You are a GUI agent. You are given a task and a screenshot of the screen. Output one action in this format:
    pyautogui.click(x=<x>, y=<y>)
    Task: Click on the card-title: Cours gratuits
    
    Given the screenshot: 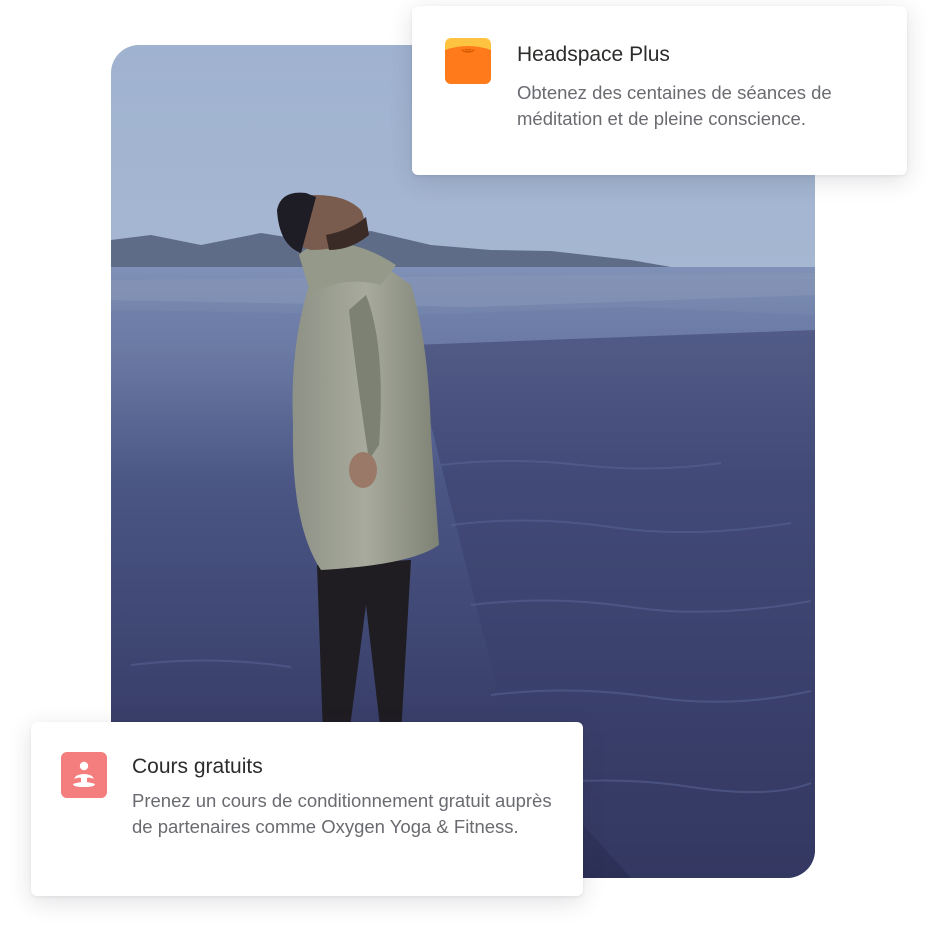 What is the action you would take?
    pyautogui.click(x=197, y=766)
    